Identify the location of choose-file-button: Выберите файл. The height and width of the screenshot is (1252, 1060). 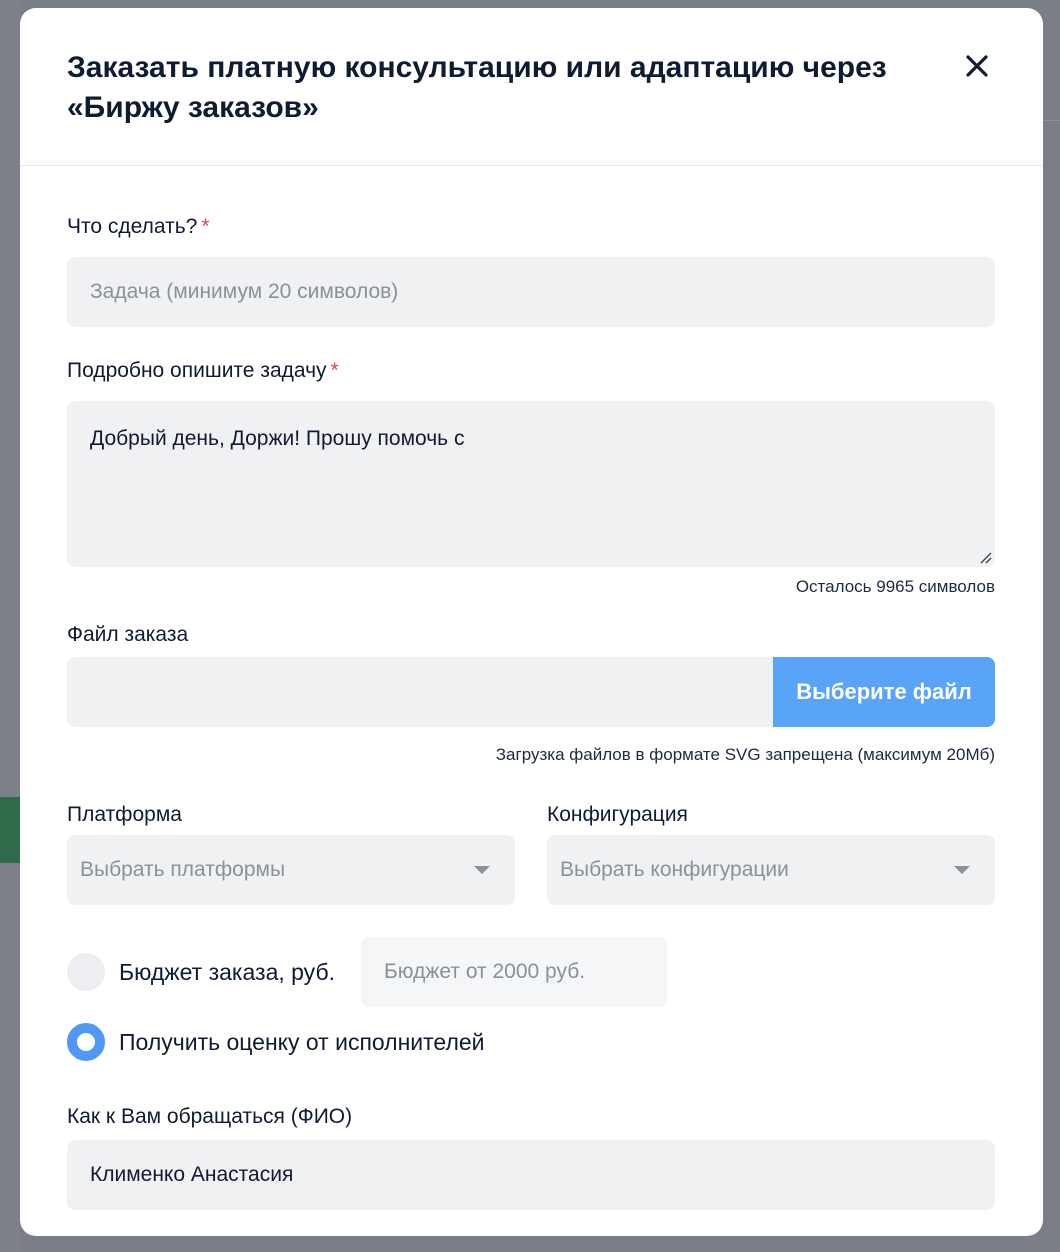
(884, 692).